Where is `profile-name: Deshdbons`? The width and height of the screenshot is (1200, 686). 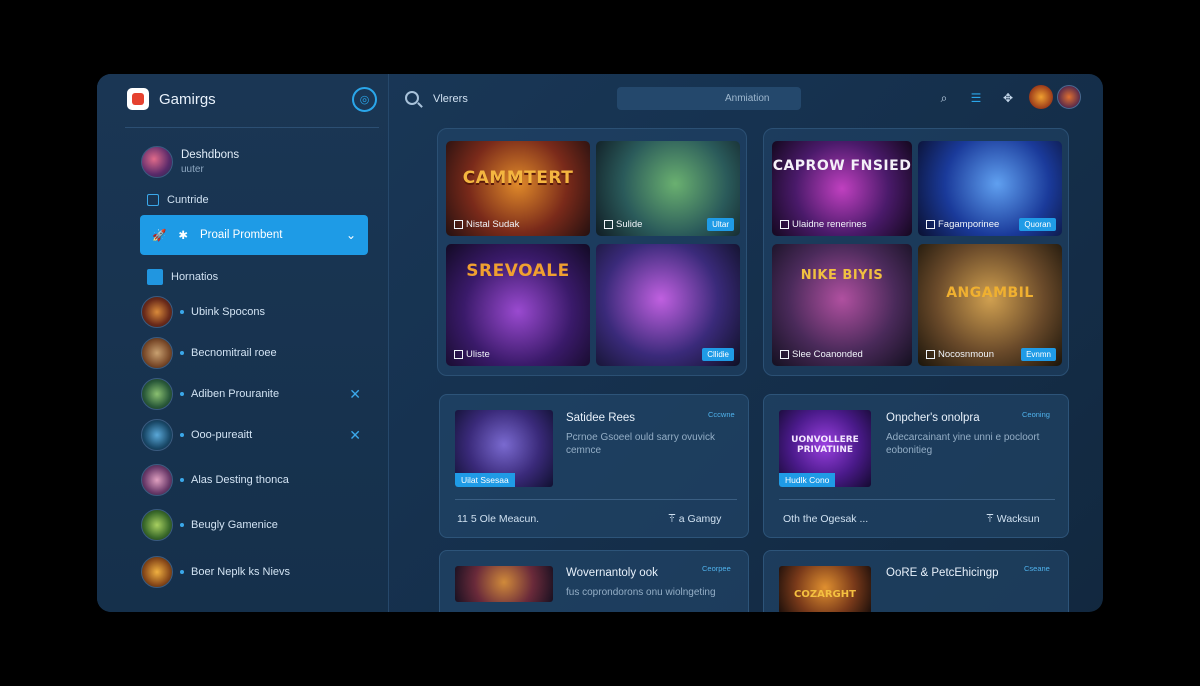
profile-name: Deshdbons is located at coordinates (210, 155).